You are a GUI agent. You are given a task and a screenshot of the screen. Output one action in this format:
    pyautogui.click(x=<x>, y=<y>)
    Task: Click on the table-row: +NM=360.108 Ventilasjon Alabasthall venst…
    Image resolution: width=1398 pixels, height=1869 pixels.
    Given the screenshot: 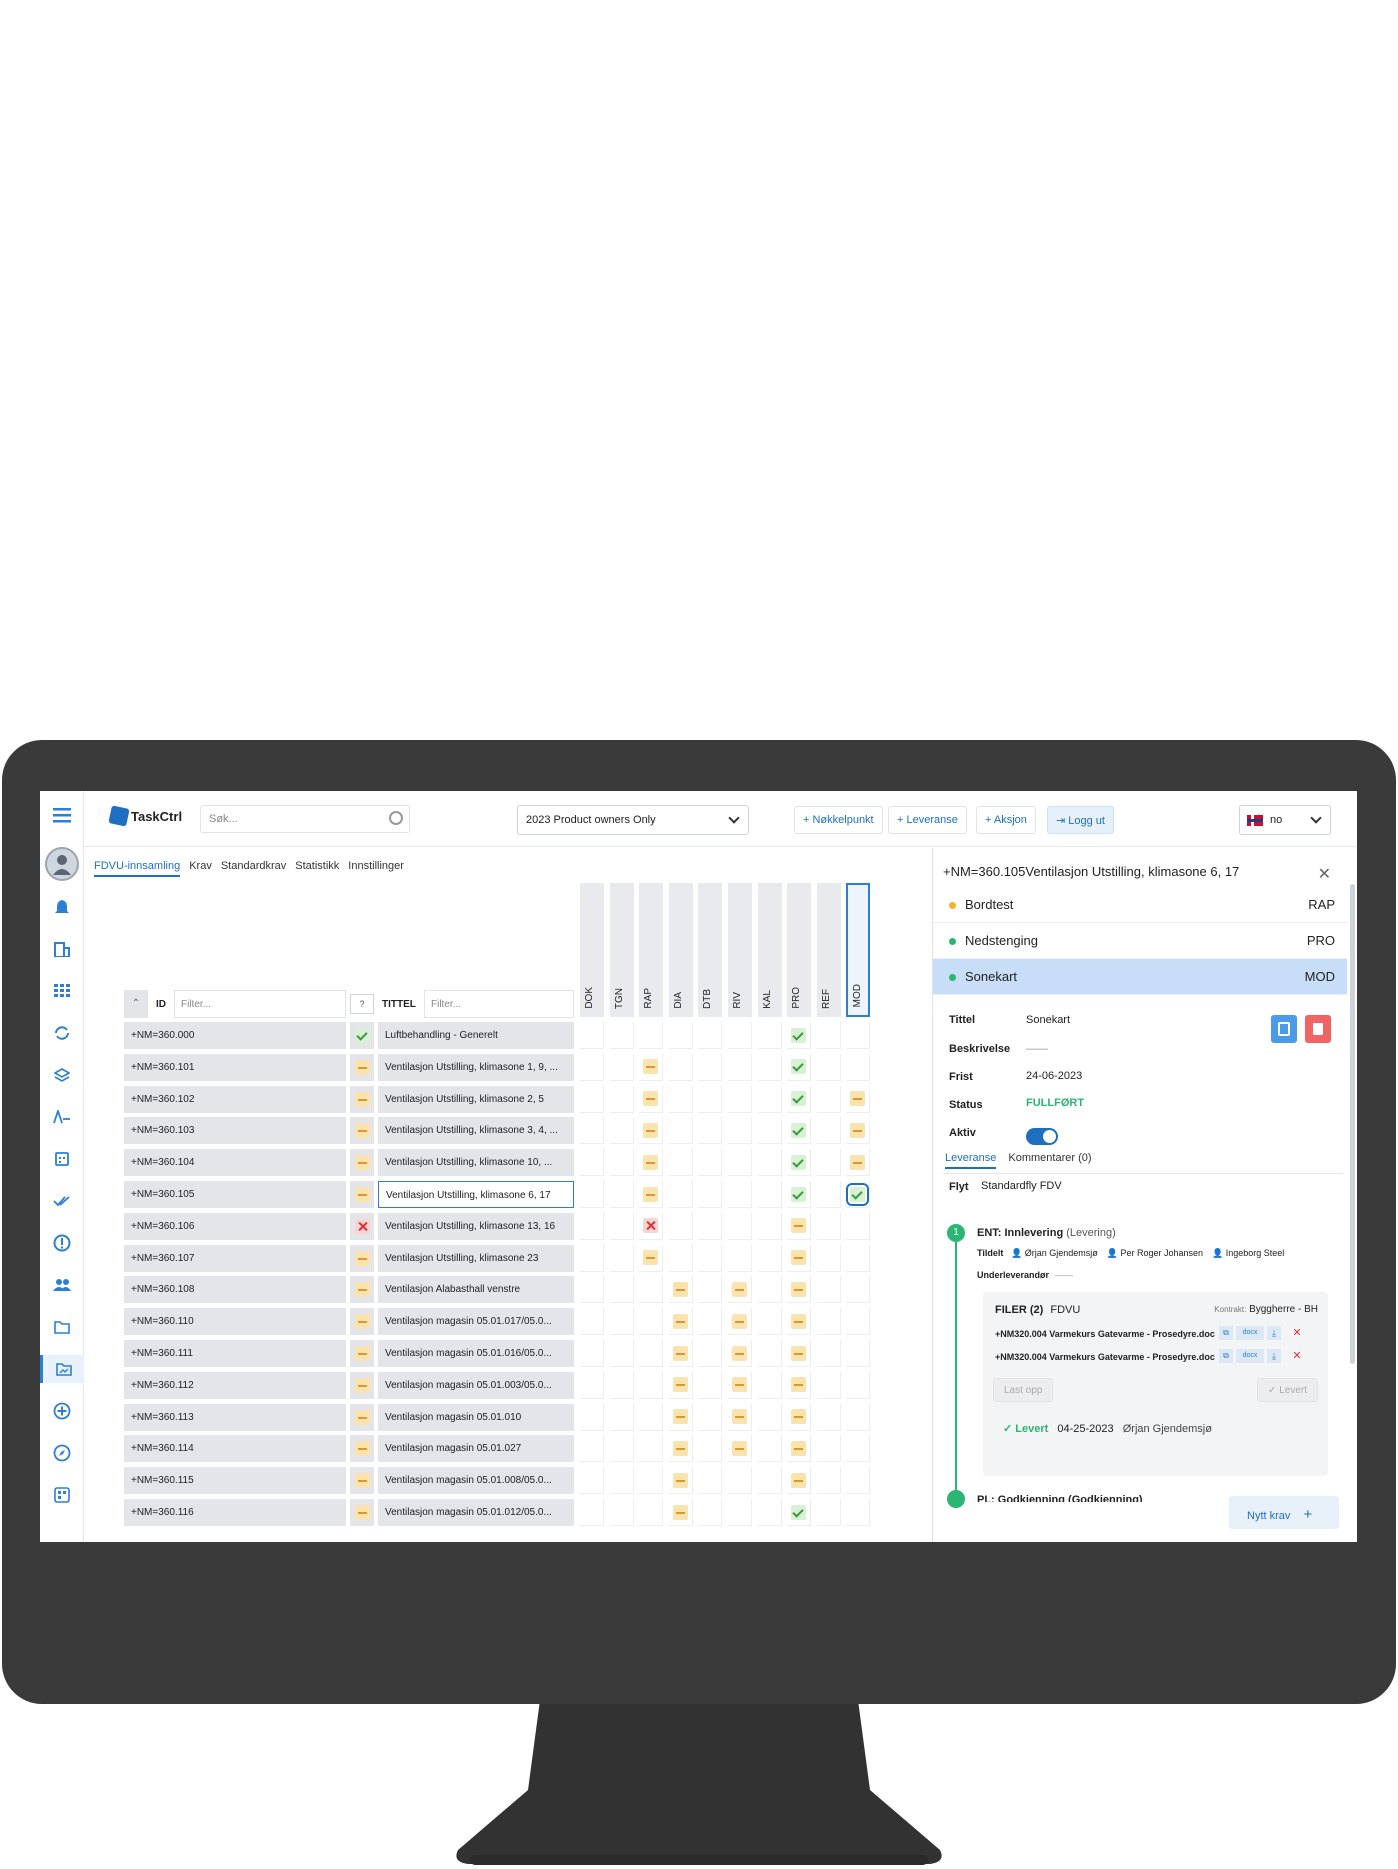 What is the action you would take?
    pyautogui.click(x=499, y=1290)
    